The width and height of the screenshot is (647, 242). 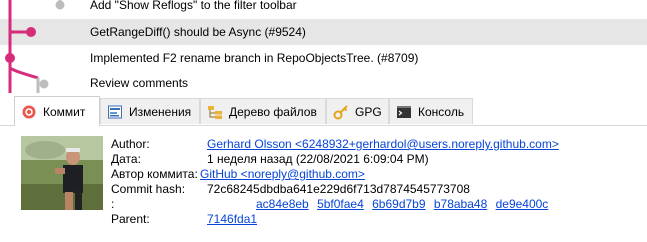 I want to click on commit-row: Review comments, so click(x=323, y=83).